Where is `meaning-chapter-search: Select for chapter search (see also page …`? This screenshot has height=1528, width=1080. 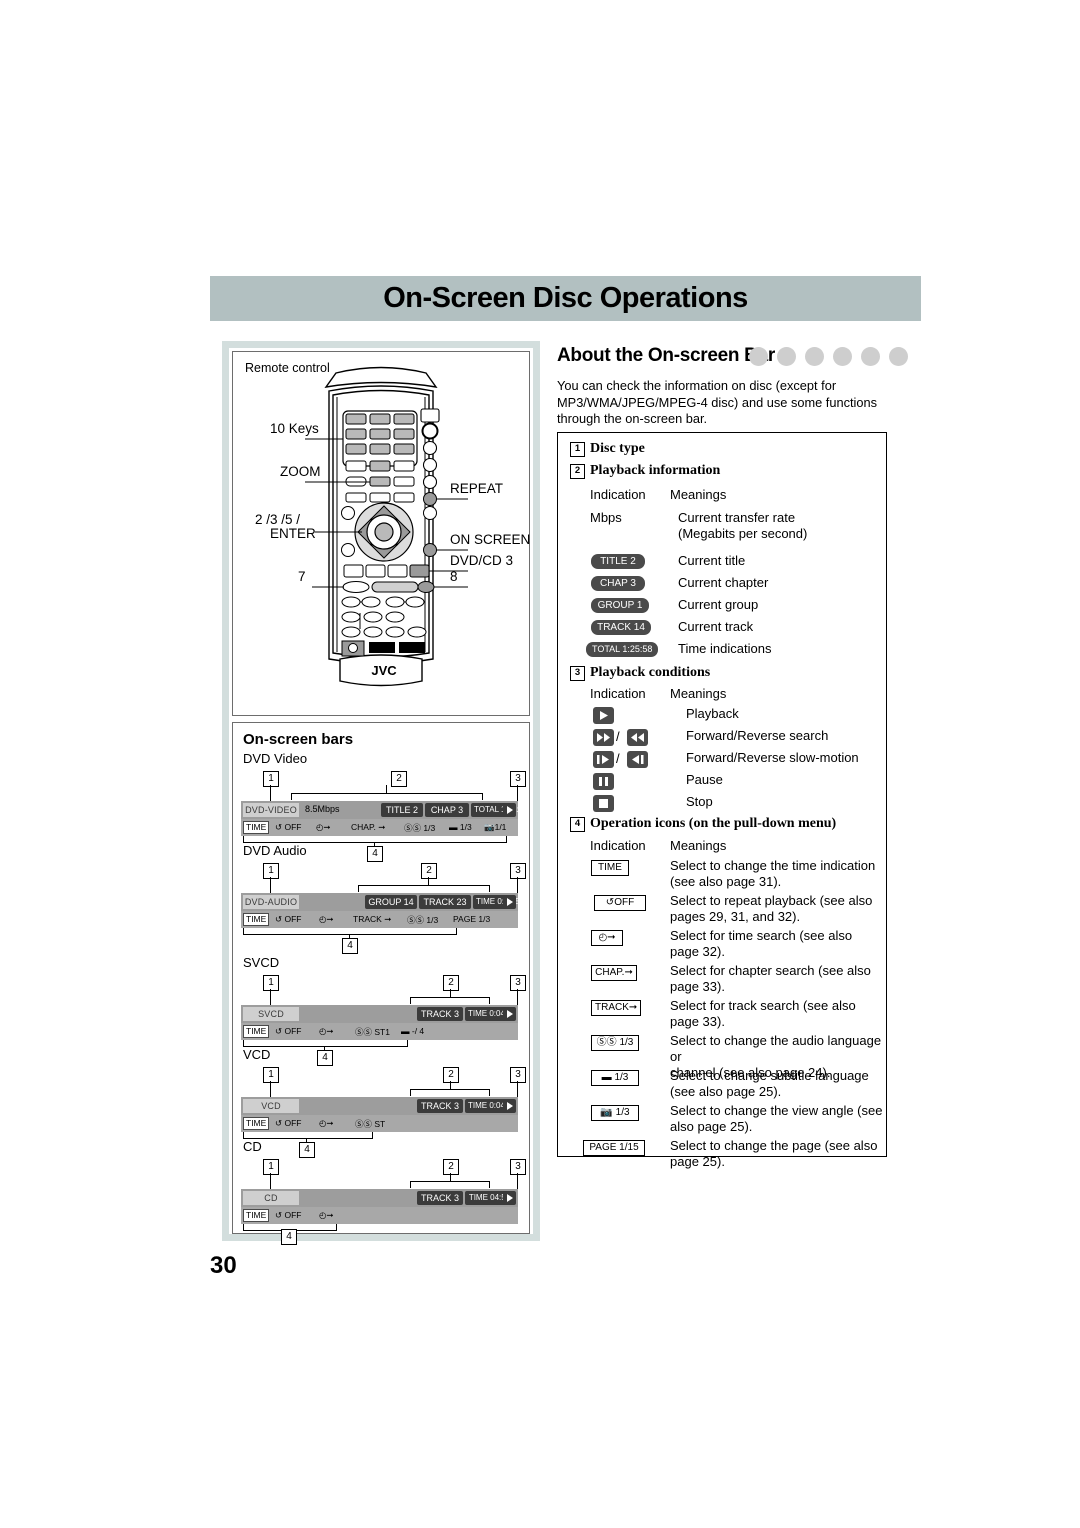
meaning-chapter-search: Select for chapter search (see also page … is located at coordinates (770, 978).